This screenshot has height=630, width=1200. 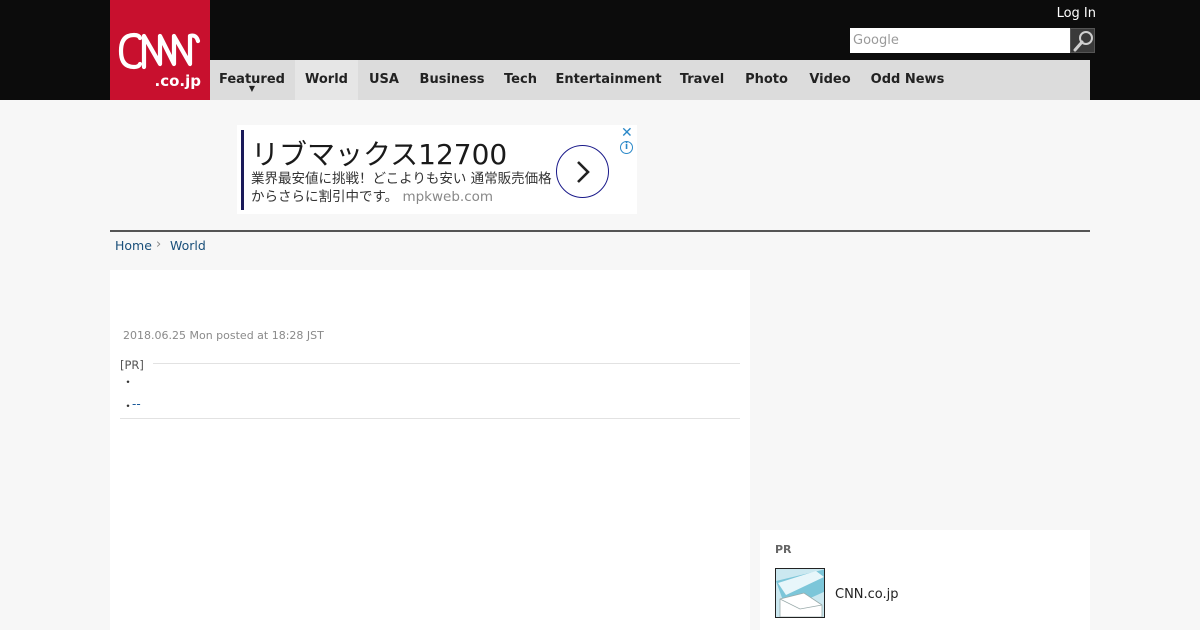 I want to click on nav-item-entertainment: Entertainment, so click(x=608, y=80).